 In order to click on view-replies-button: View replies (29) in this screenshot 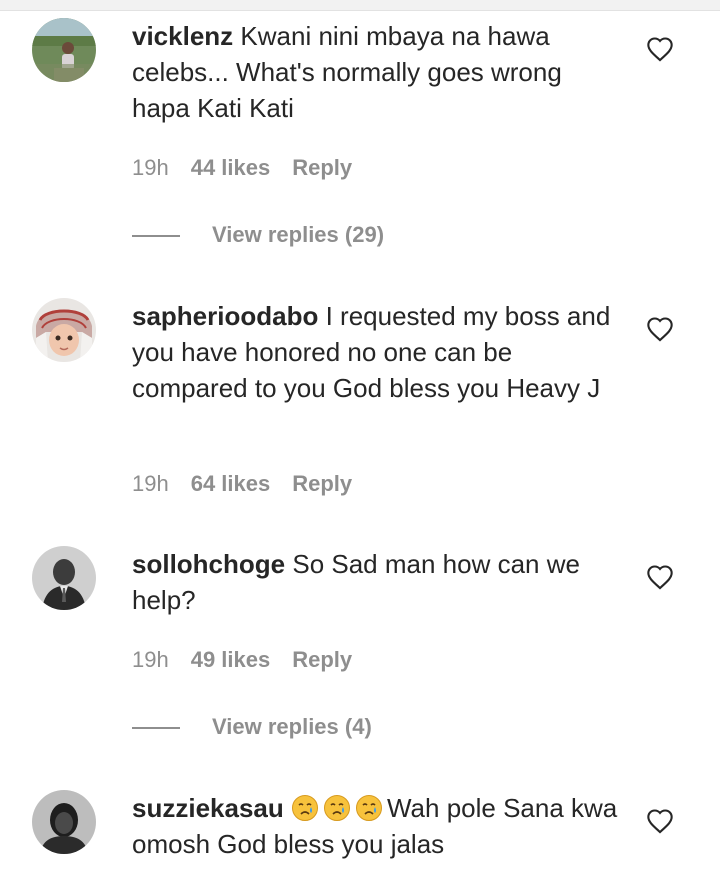, I will do `click(258, 235)`.